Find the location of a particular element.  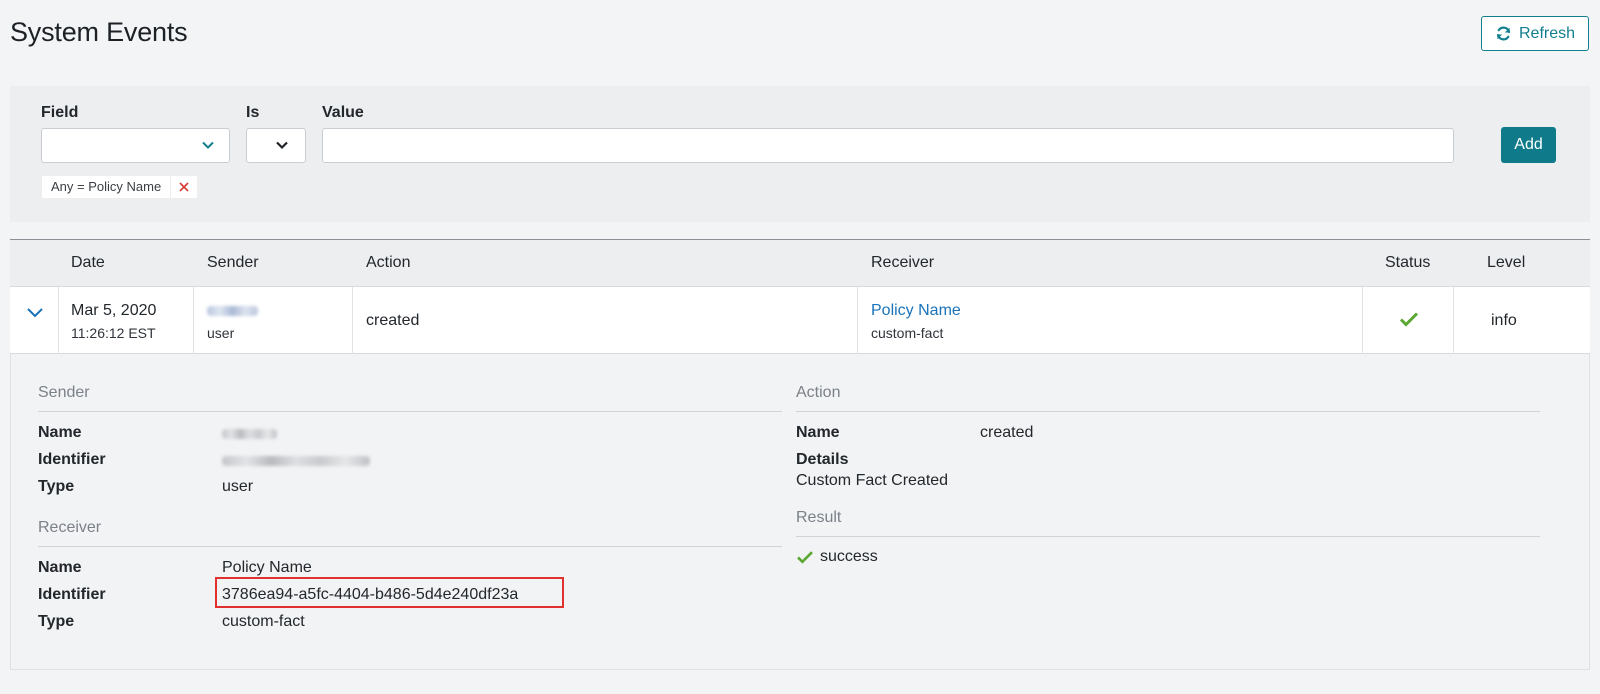

receiver-link: Policy Name is located at coordinates (916, 311).